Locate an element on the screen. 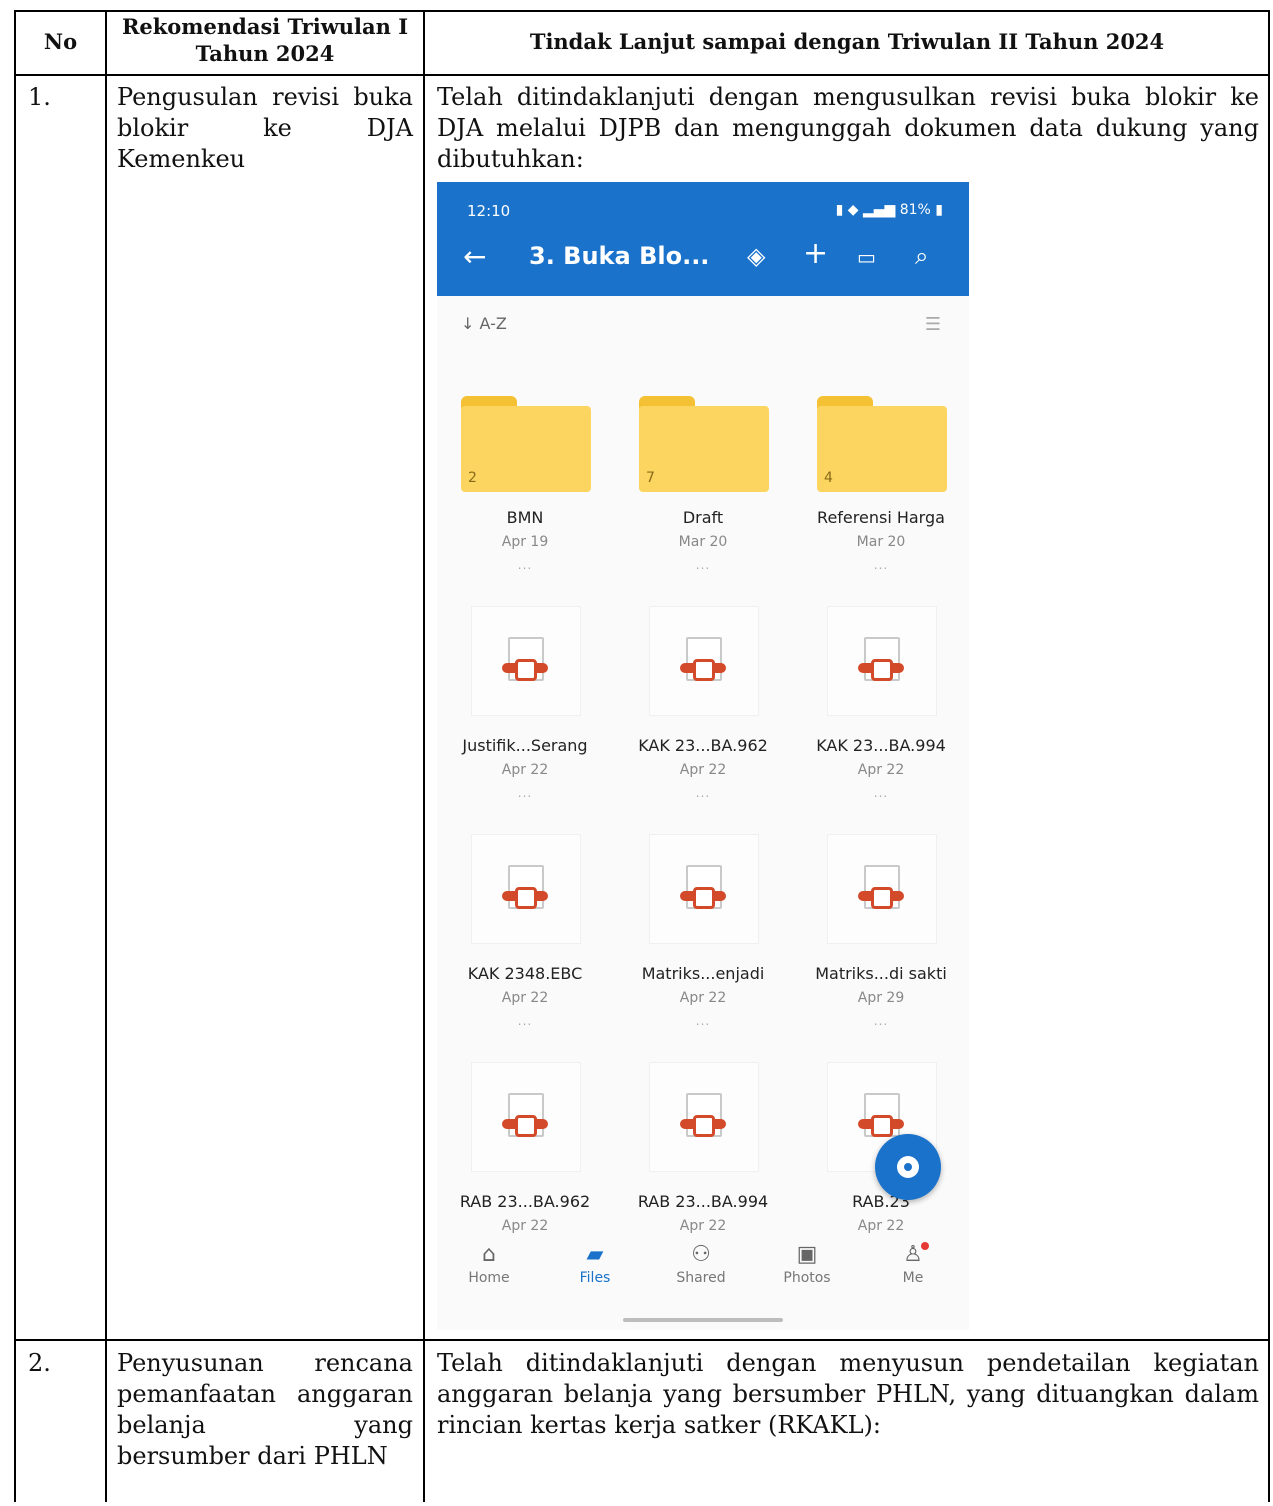 This screenshot has width=1273, height=1506. folder-count: 2 is located at coordinates (472, 478).